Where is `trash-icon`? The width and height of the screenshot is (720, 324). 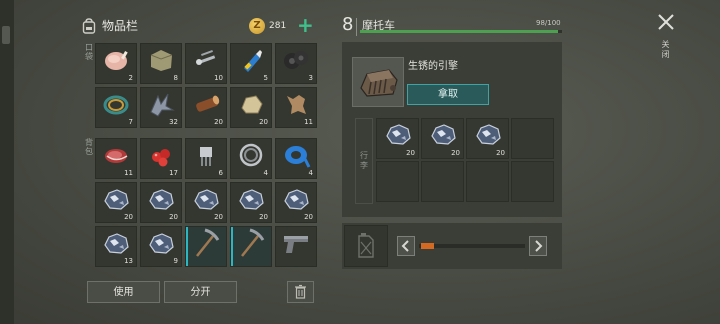
trash-icon is located at coordinates (300, 291).